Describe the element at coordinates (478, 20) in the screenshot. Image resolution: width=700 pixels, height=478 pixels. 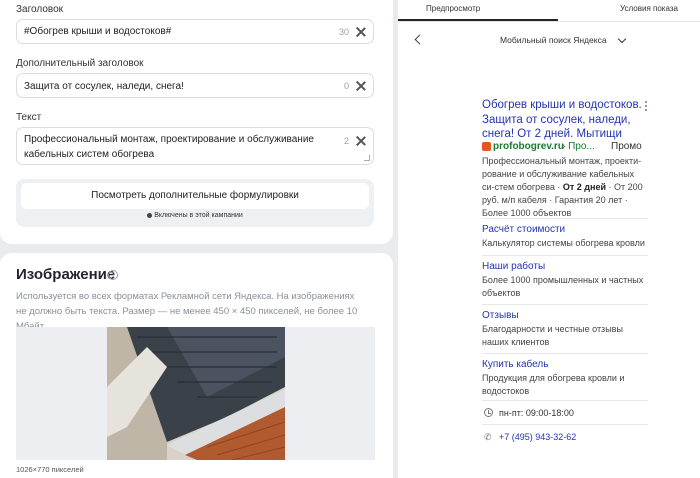
I see `active-tab-indicator` at that location.